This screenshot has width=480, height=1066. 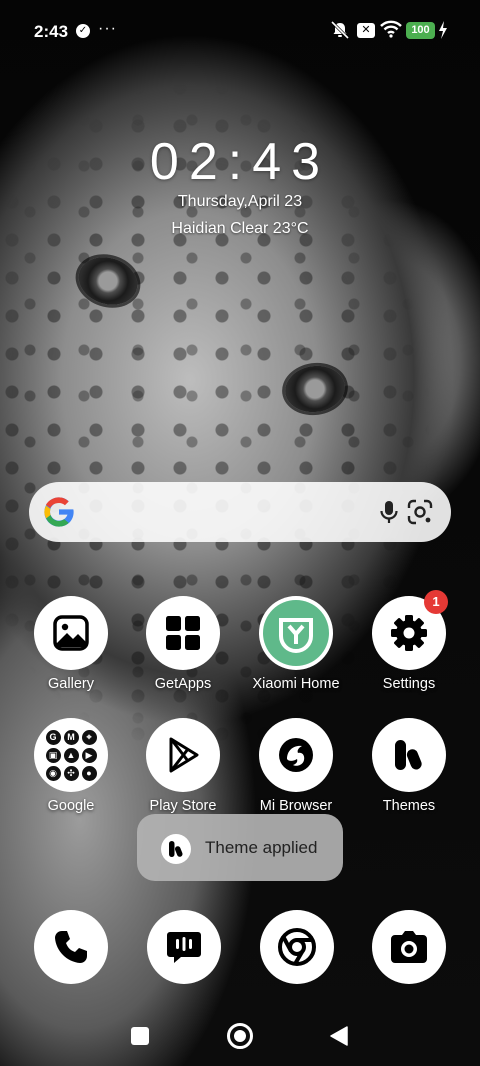 I want to click on folder-app-gmail: M, so click(x=71, y=737).